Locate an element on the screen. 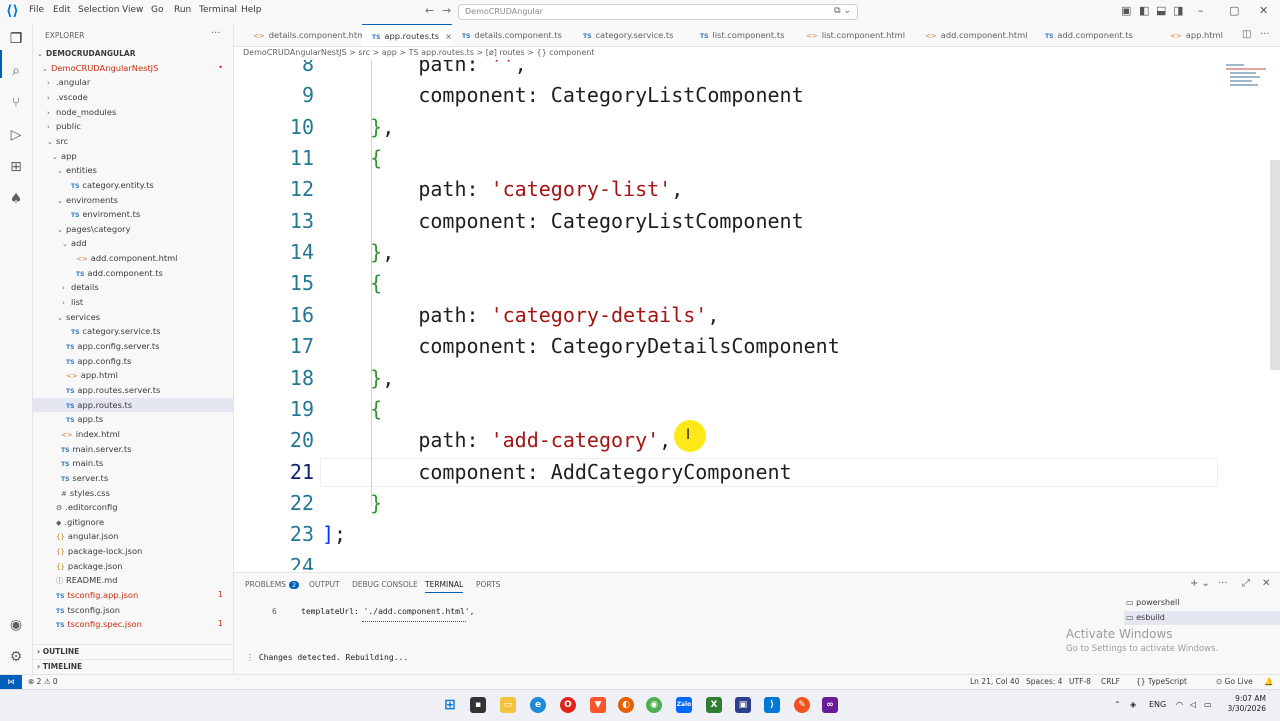  panel-tab-problems: PROBLEMS 2 is located at coordinates (272, 584).